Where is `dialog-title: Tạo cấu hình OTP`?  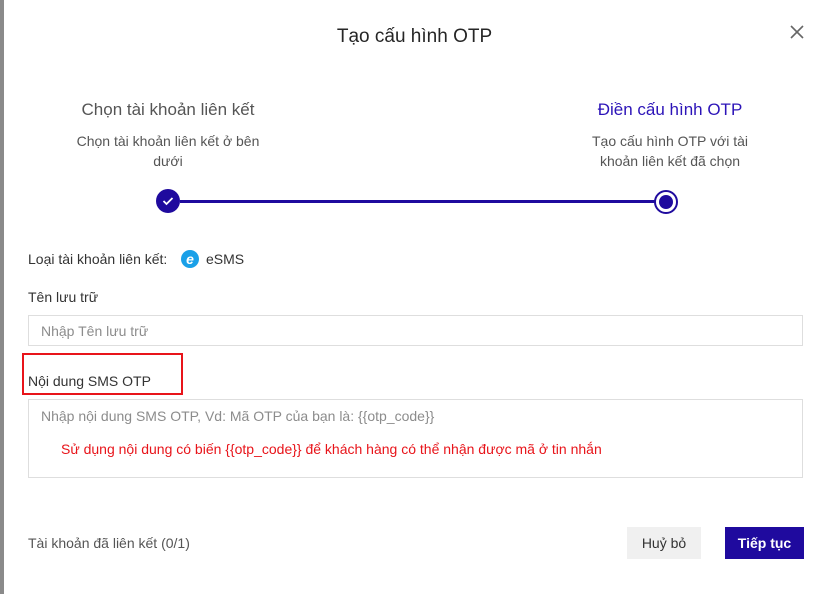
dialog-title: Tạo cấu hình OTP is located at coordinates (414, 36).